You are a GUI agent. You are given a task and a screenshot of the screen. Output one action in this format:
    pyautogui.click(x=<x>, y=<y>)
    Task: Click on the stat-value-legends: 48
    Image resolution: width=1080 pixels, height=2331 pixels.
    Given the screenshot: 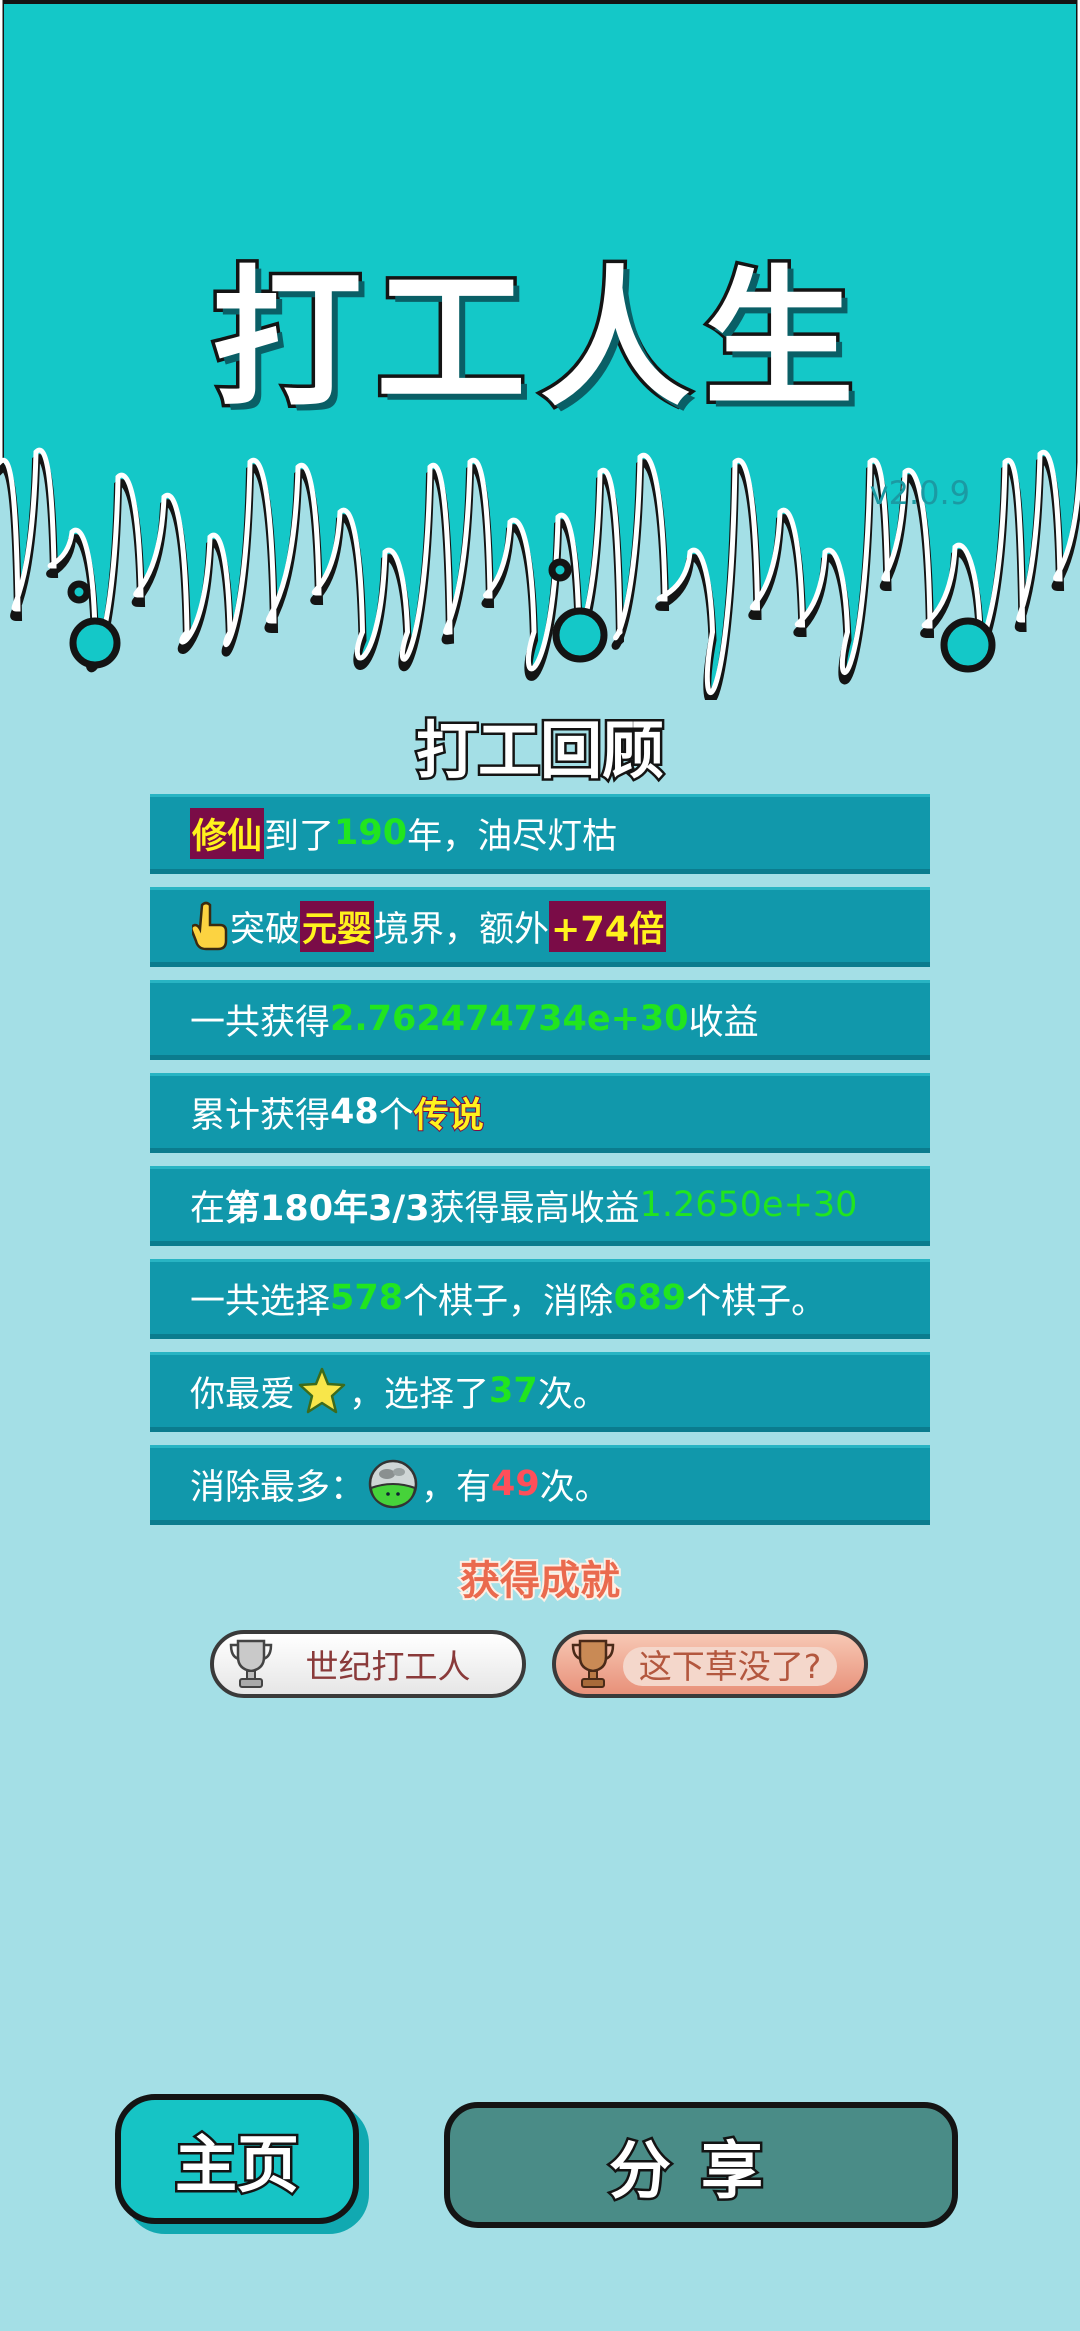 What is the action you would take?
    pyautogui.click(x=354, y=1112)
    